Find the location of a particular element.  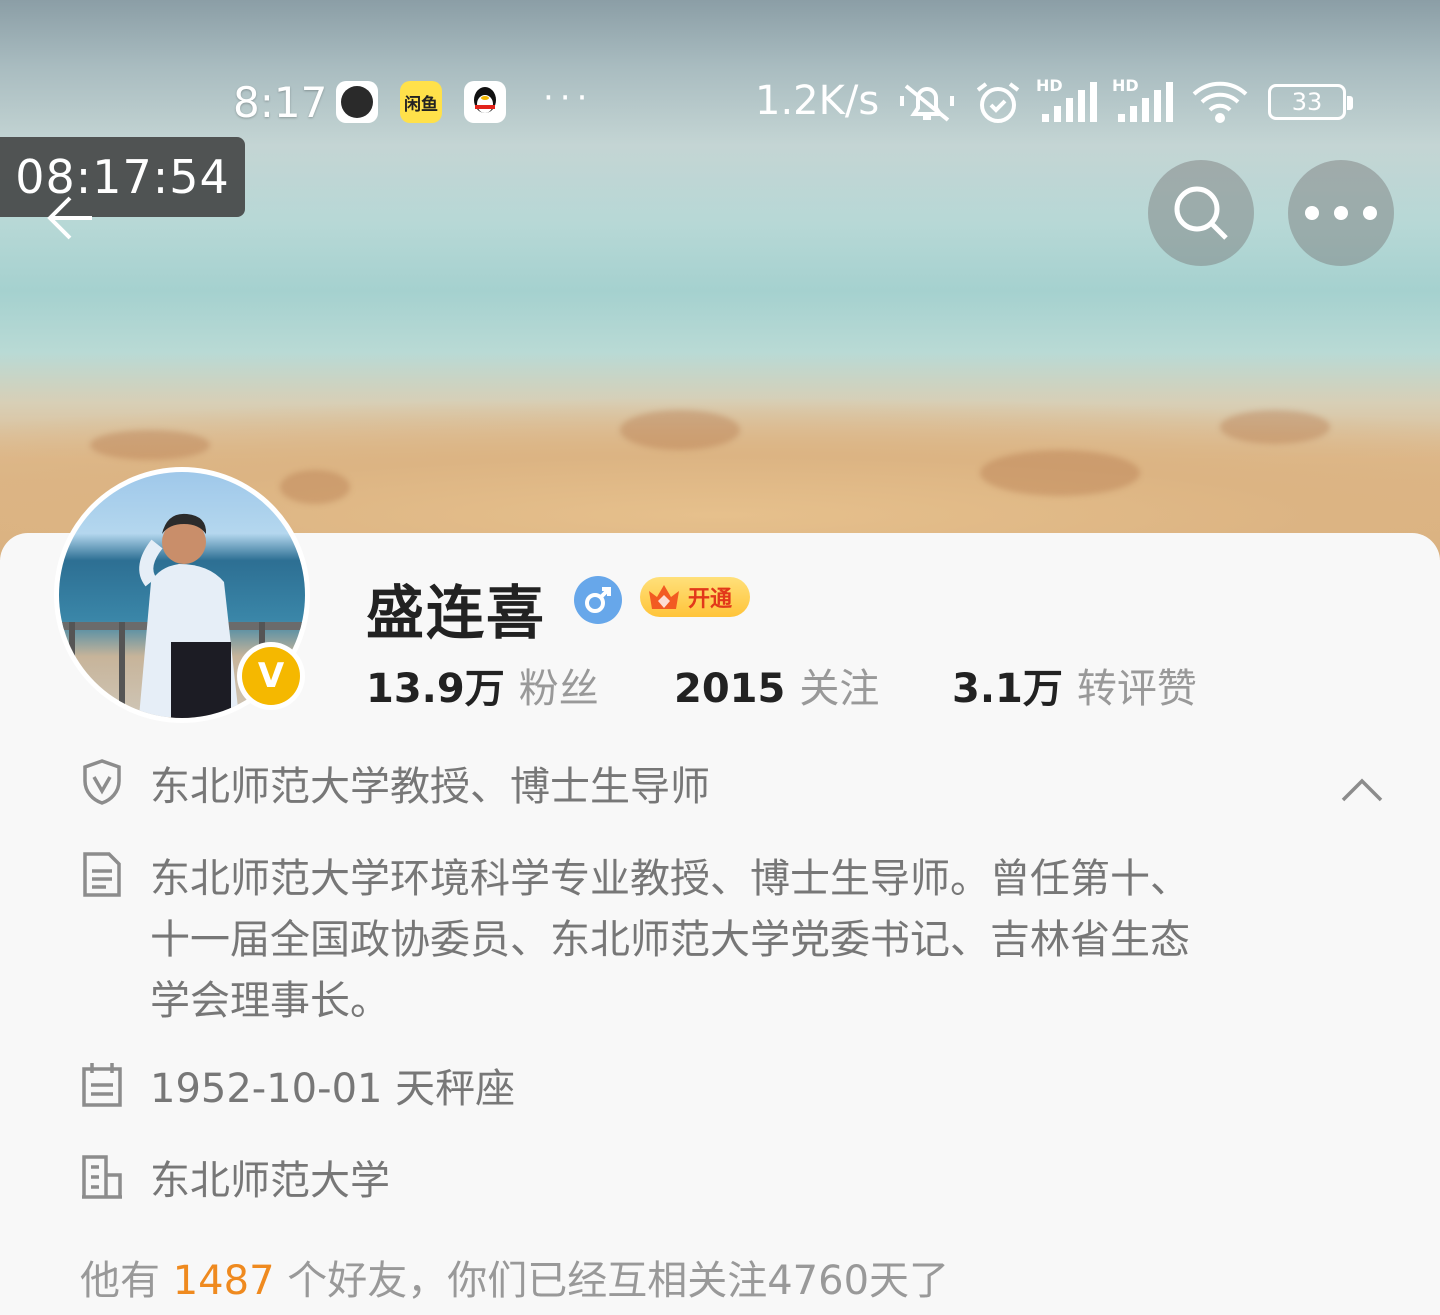

followers-label: 粉丝 is located at coordinates (558, 689).